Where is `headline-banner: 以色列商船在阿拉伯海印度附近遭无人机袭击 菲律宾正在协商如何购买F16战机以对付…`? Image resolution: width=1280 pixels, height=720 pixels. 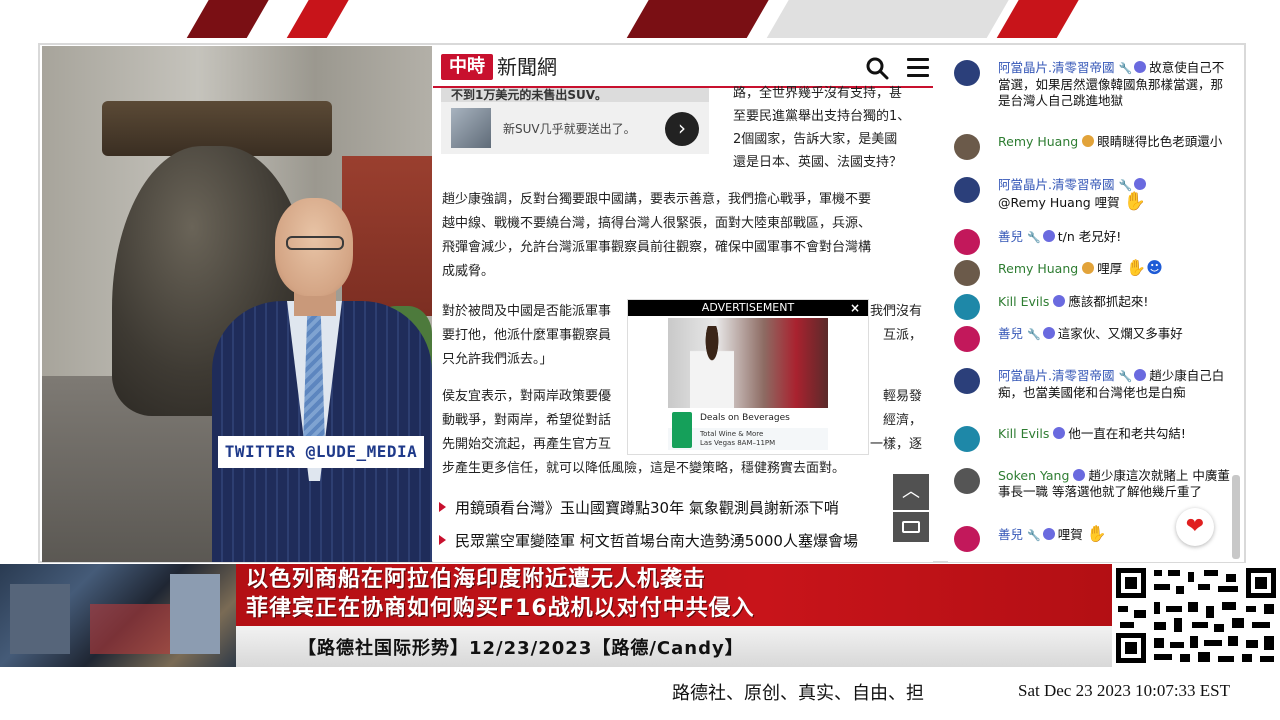 headline-banner: 以色列商船在阿拉伯海印度附近遭无人机袭击 菲律宾正在协商如何购买F16战机以对付… is located at coordinates (674, 595).